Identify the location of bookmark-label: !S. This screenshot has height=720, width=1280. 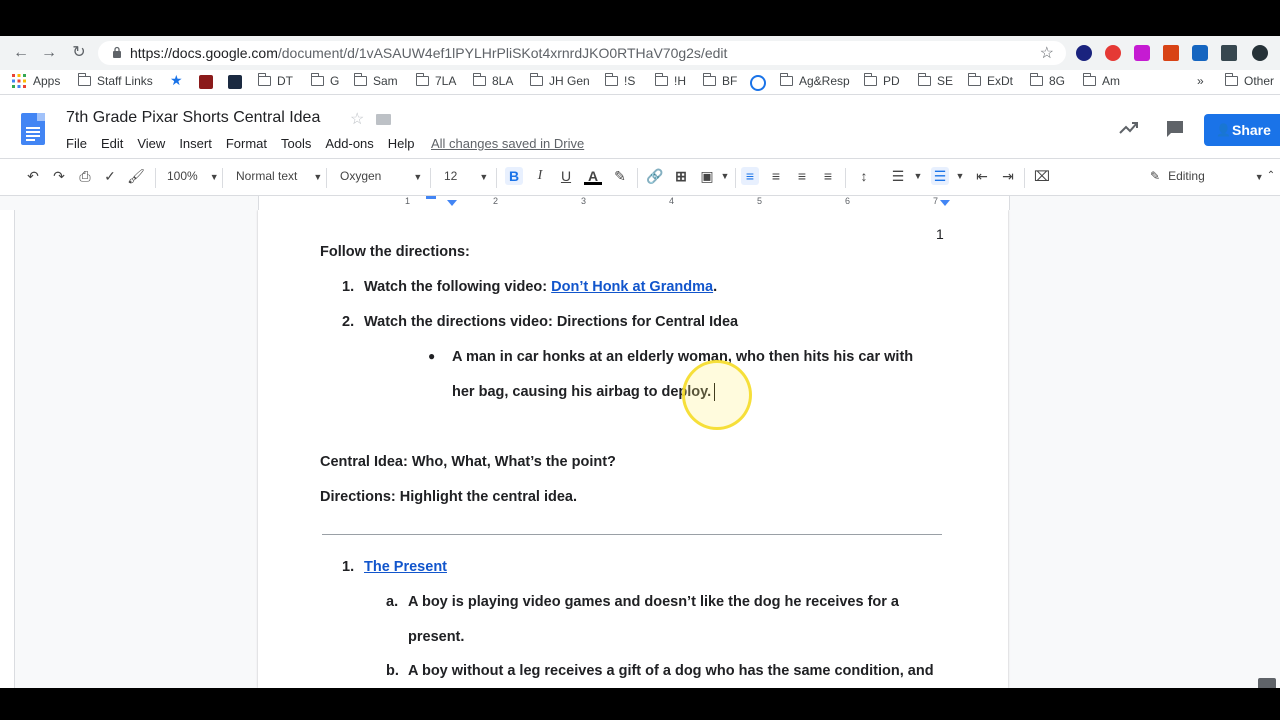
(630, 81).